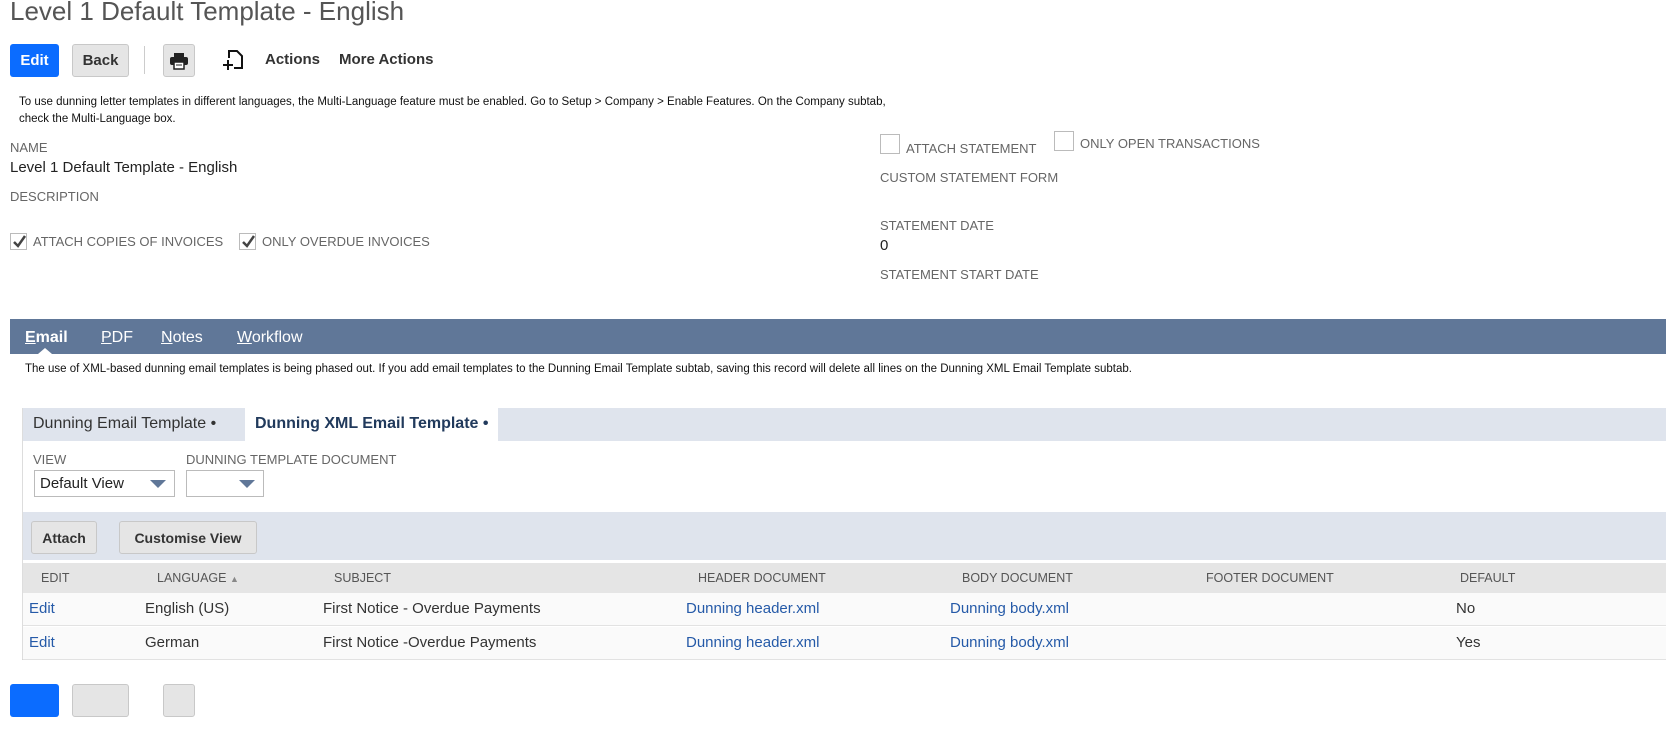  I want to click on cell-default: No, so click(1466, 608).